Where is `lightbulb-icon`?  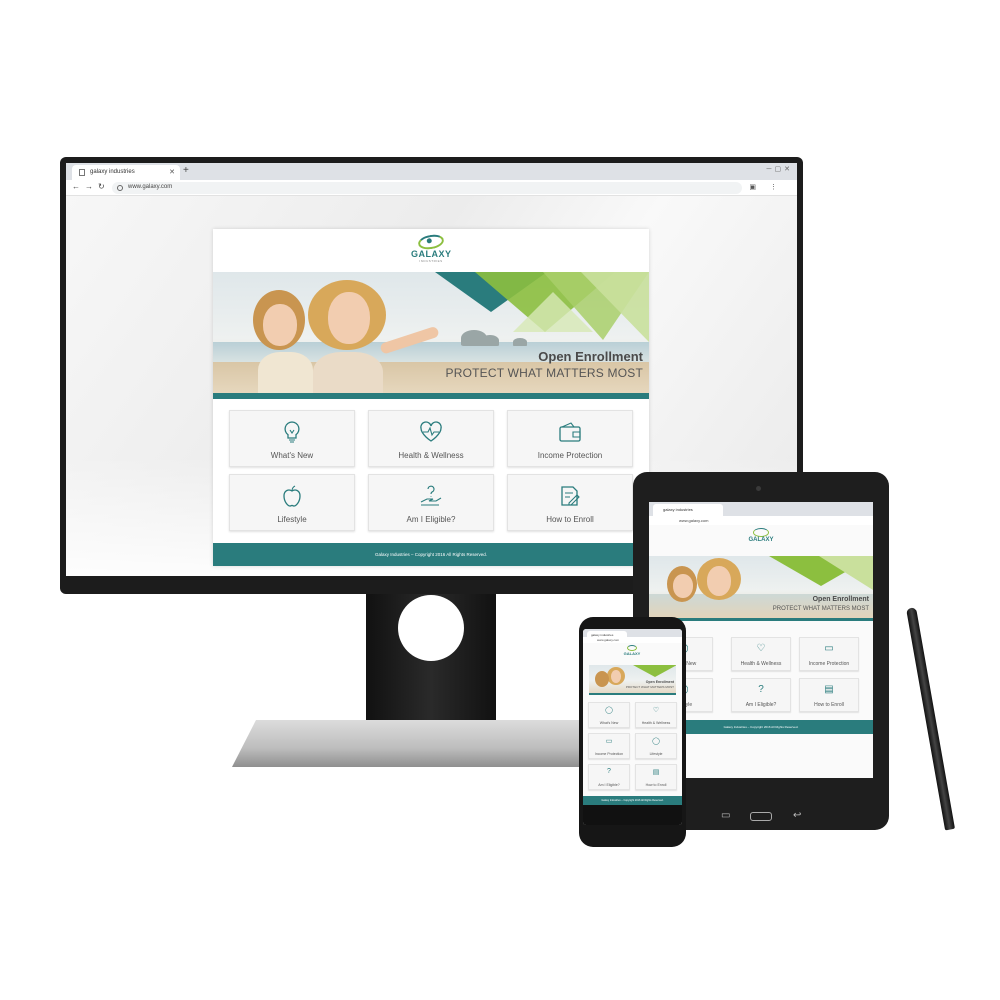
lightbulb-icon is located at coordinates (292, 432).